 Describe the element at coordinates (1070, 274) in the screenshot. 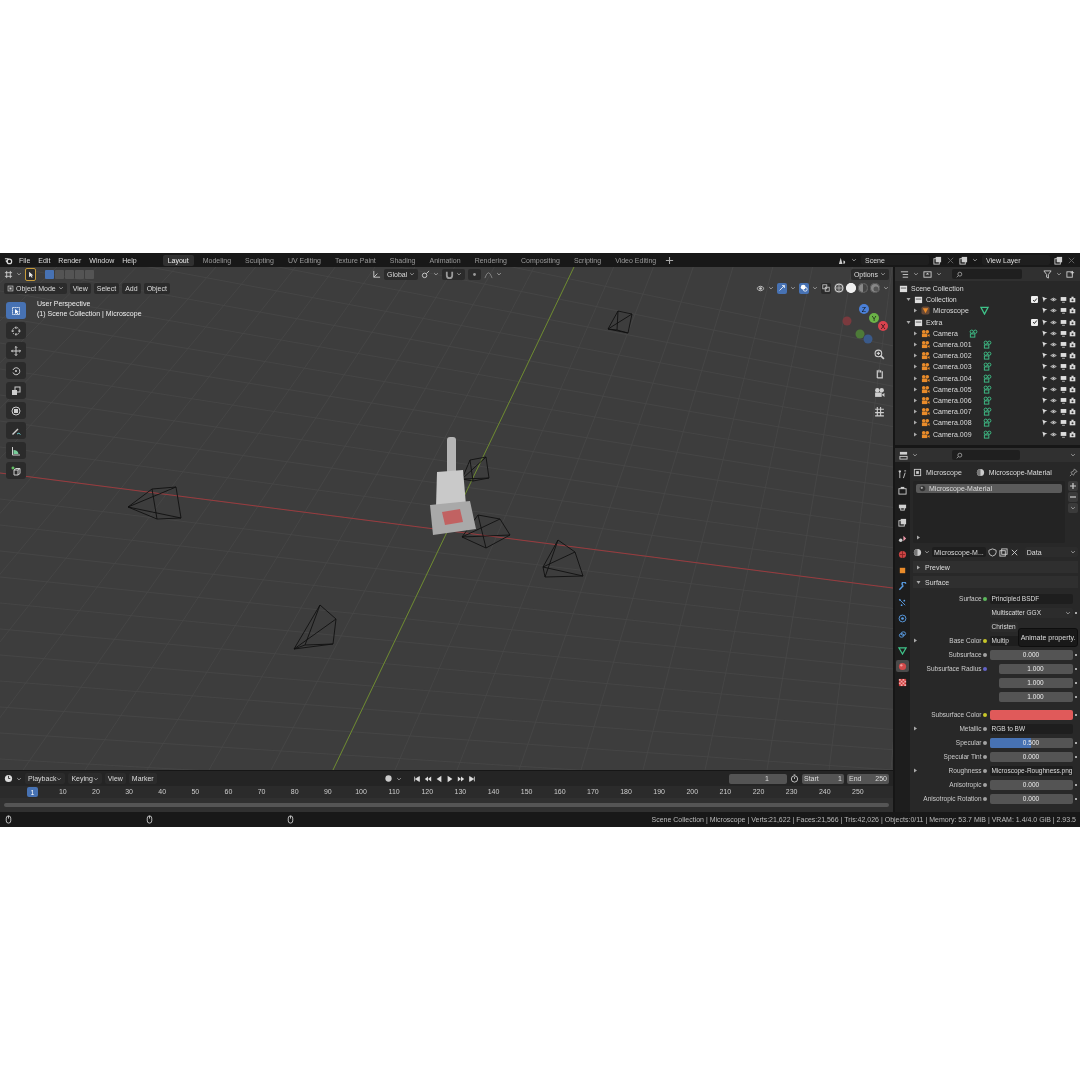

I see `new-collection-icon` at that location.